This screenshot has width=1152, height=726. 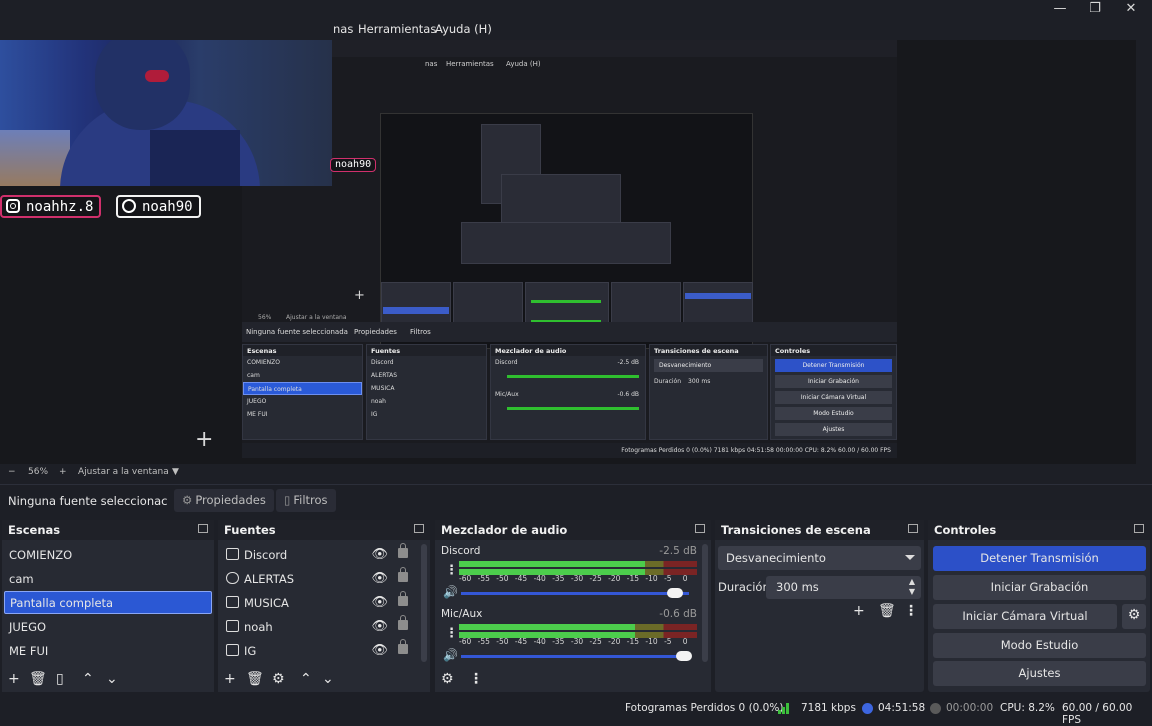 What do you see at coordinates (320, 627) in the screenshot?
I see `source-item-noah: noah 👁` at bounding box center [320, 627].